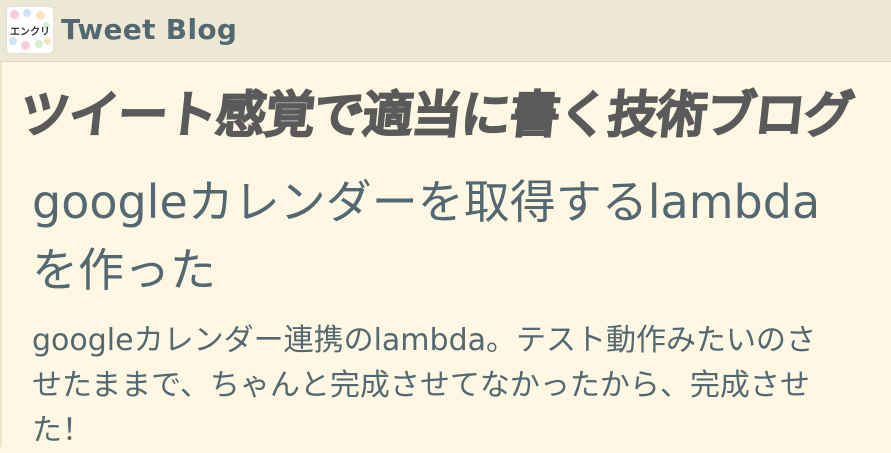 This screenshot has width=891, height=453. I want to click on site-header: エンクリ Tweet Blog, so click(445, 31).